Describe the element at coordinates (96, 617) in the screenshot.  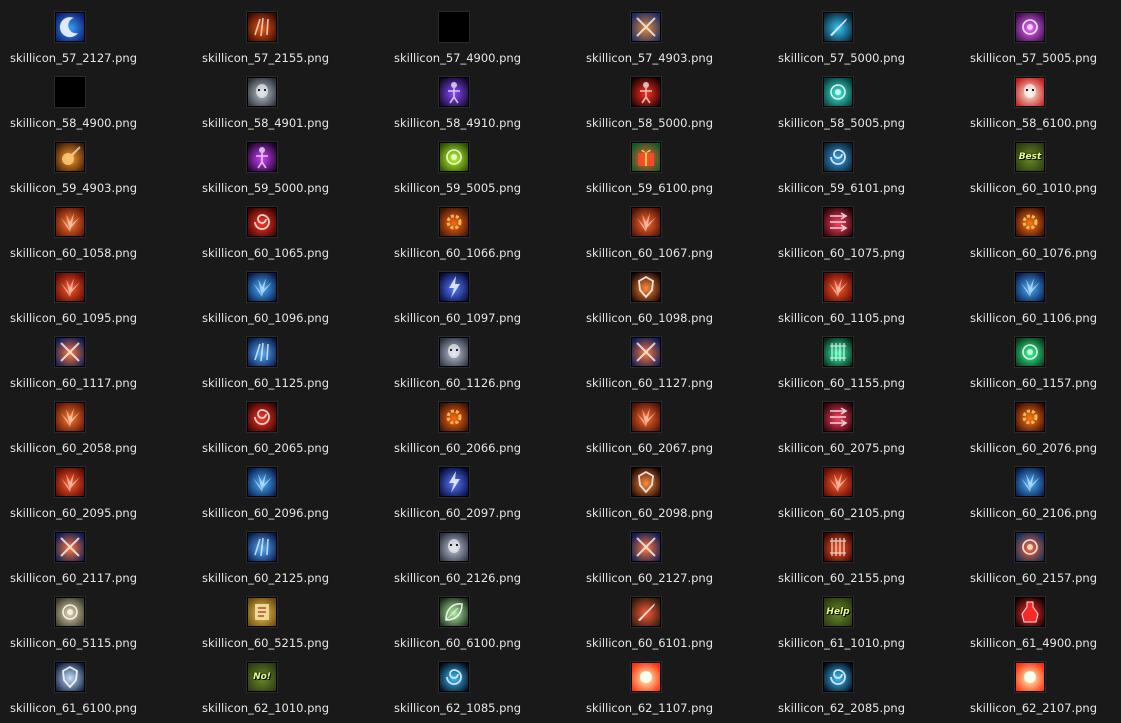
I see `file-item: skillicon_60_5115.png` at that location.